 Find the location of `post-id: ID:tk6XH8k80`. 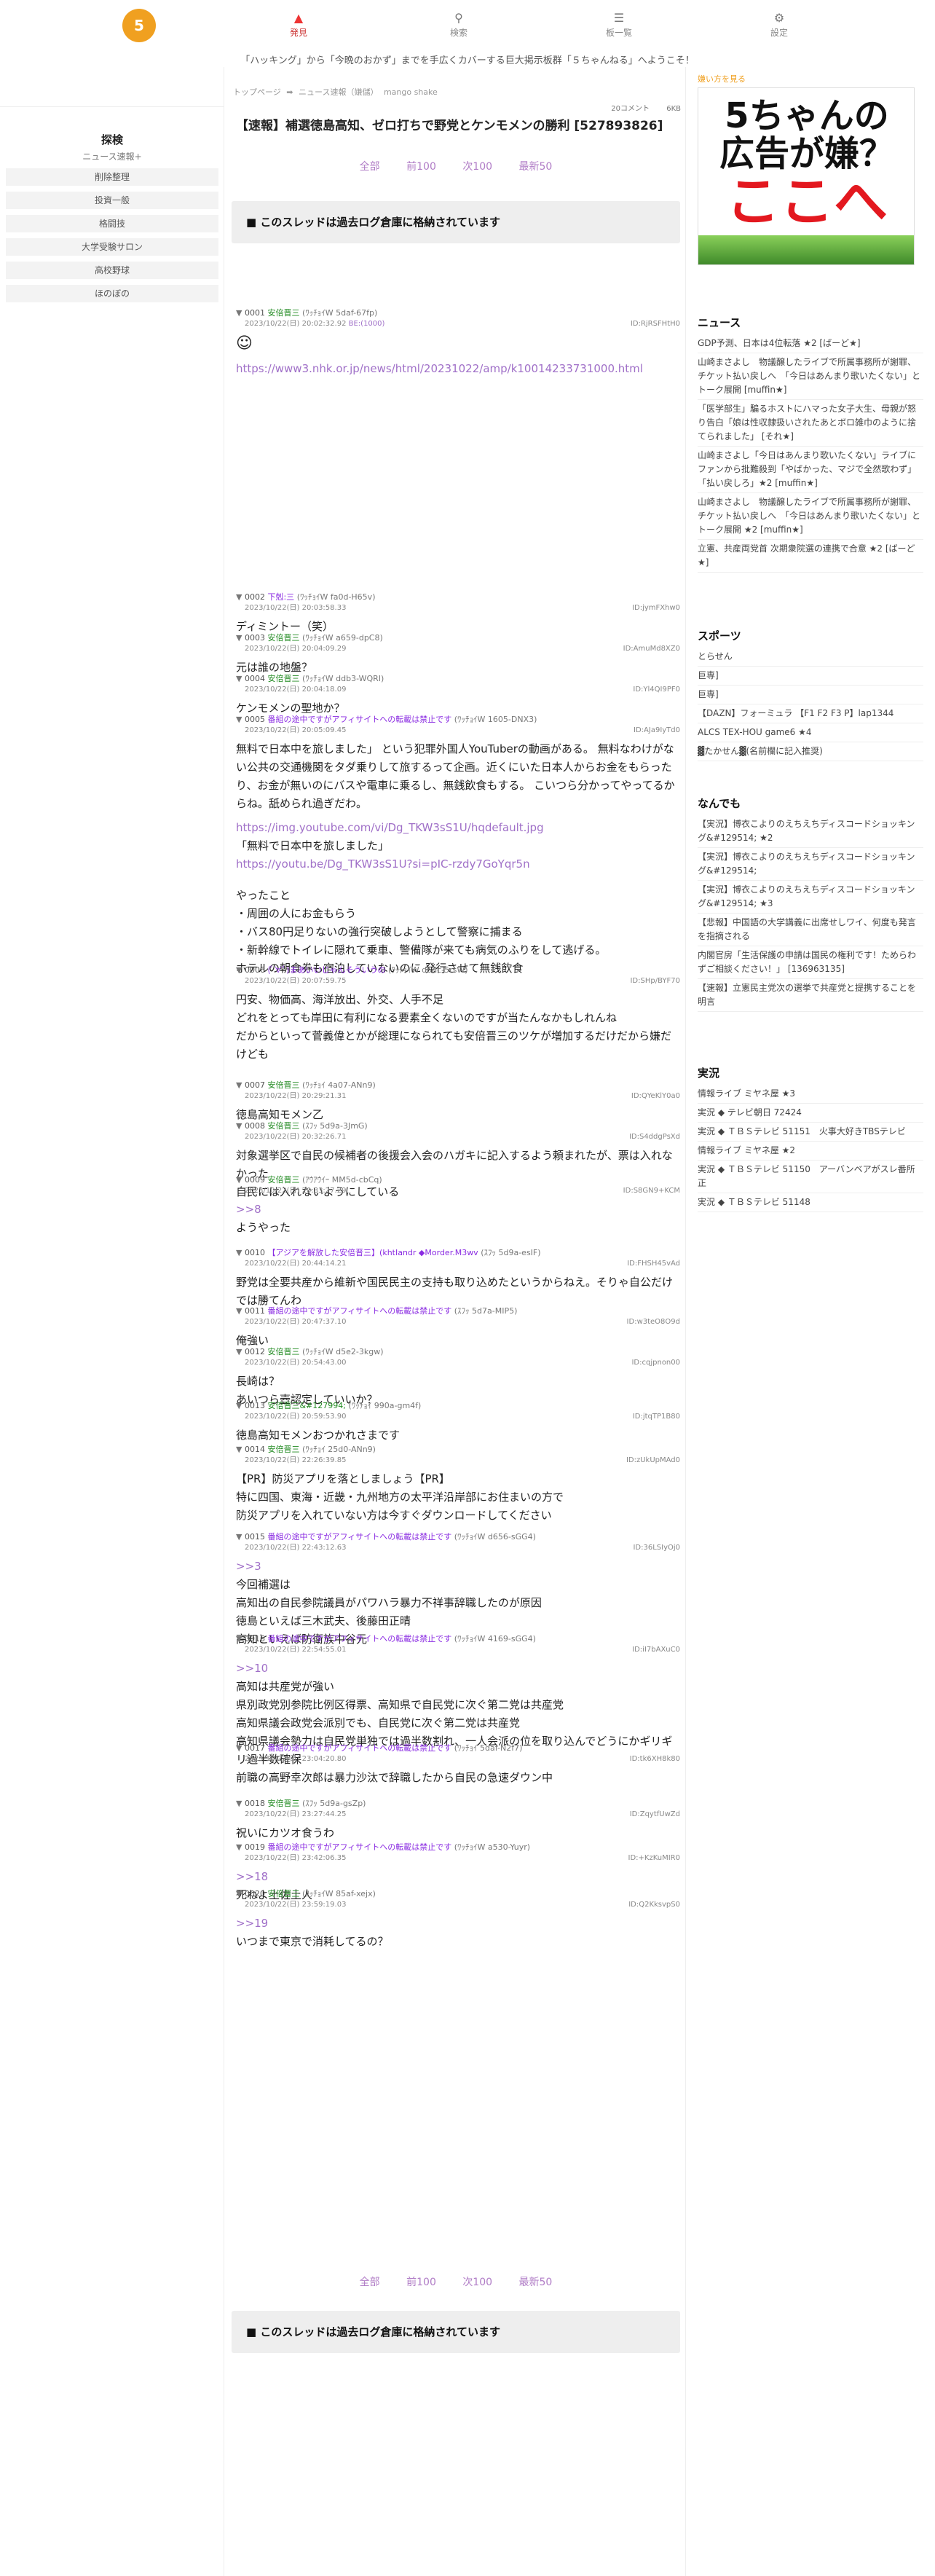

post-id: ID:tk6XH8k80 is located at coordinates (655, 1759).